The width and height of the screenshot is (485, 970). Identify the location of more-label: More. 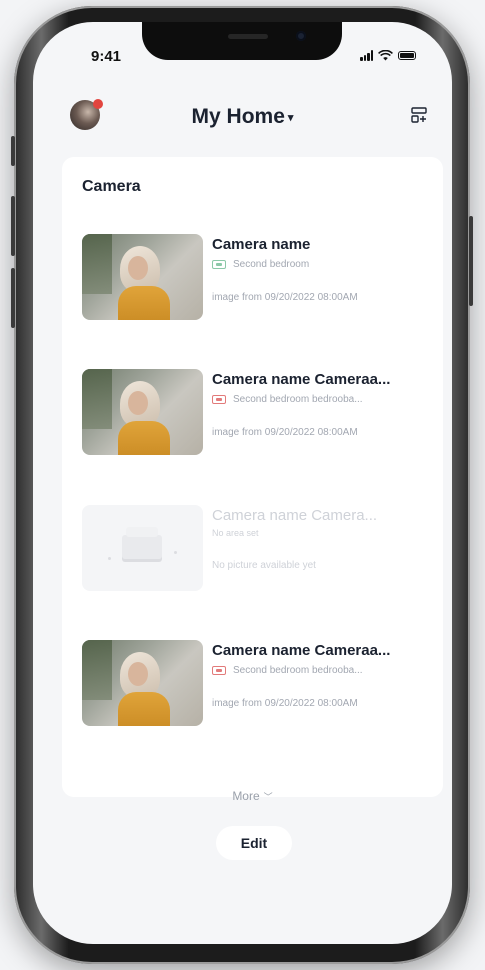
(246, 796).